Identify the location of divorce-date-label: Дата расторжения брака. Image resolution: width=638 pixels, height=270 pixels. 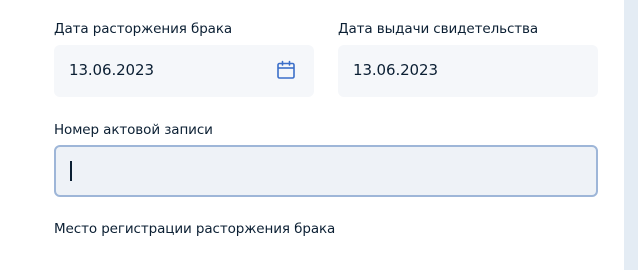
(143, 29).